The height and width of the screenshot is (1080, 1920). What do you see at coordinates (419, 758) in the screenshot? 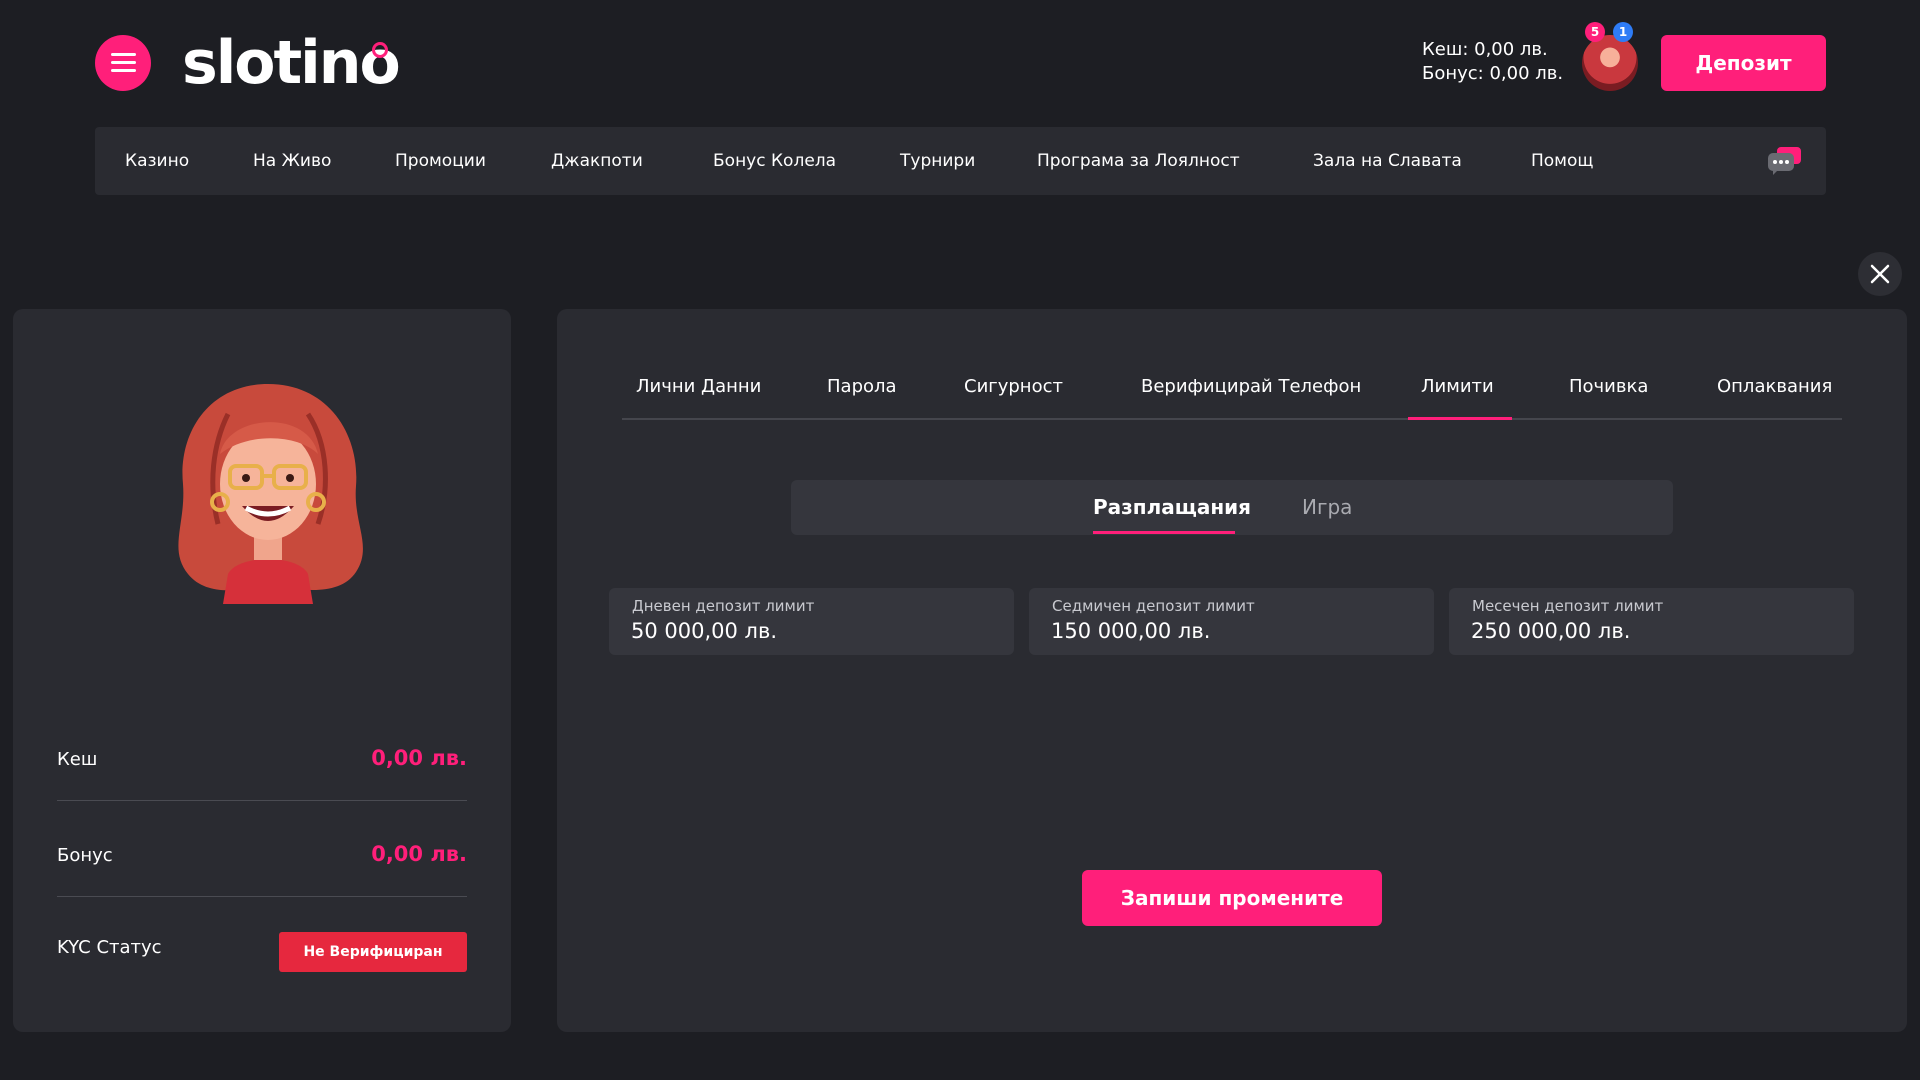
I see `cash-value: 0,00 лв.` at bounding box center [419, 758].